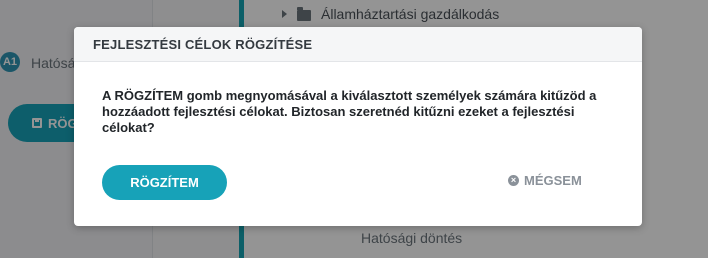 This screenshot has width=708, height=258. What do you see at coordinates (203, 44) in the screenshot?
I see `dialog-title: FEJLESZTÉSI CÉLOK RÖGZÍTÉSE` at bounding box center [203, 44].